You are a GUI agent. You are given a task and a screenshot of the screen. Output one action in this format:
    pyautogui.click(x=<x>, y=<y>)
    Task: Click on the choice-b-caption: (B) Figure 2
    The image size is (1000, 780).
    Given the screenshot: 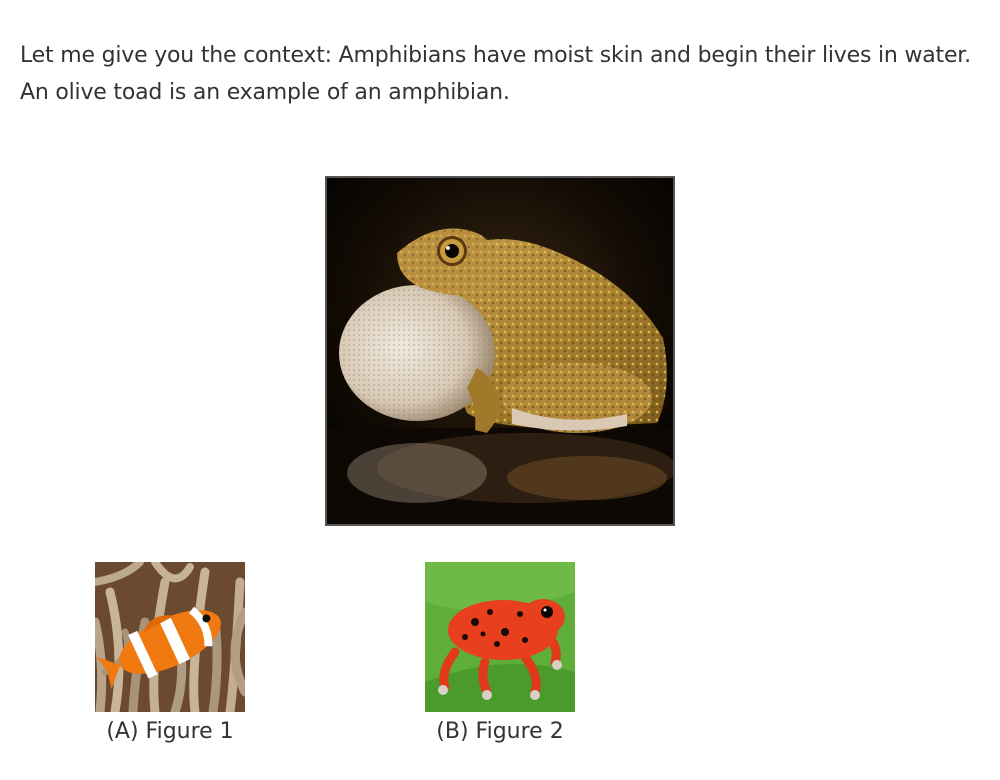 What is the action you would take?
    pyautogui.click(x=500, y=731)
    